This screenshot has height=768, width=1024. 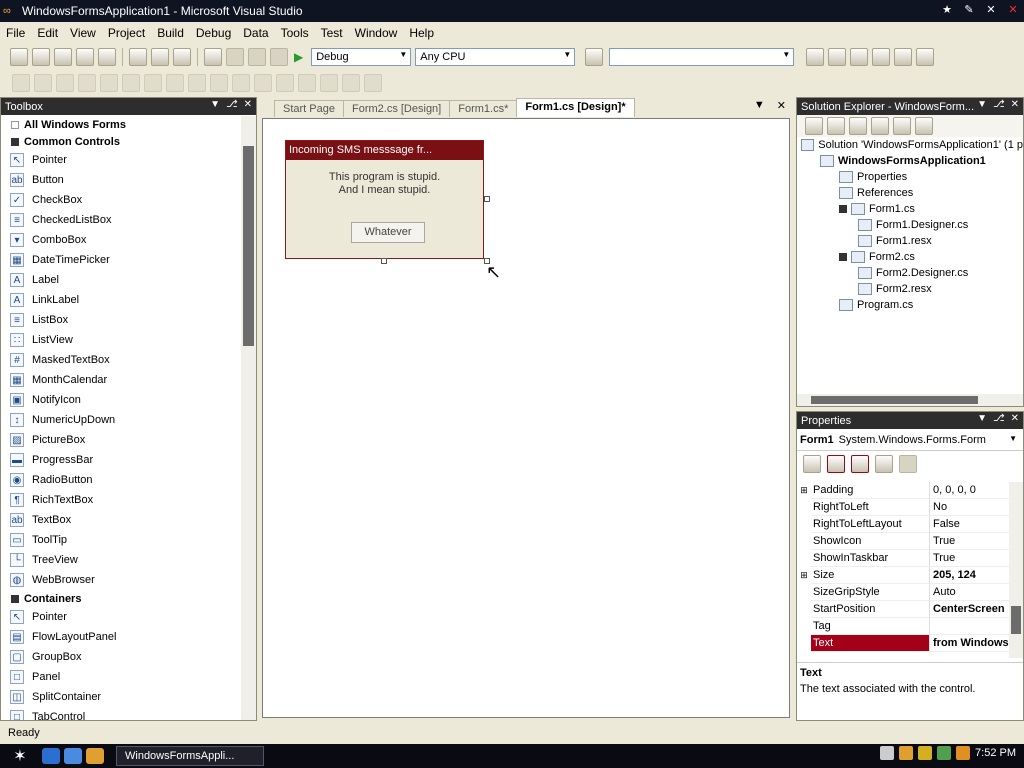 What do you see at coordinates (903, 626) in the screenshot?
I see `property-row-tag: Tag` at bounding box center [903, 626].